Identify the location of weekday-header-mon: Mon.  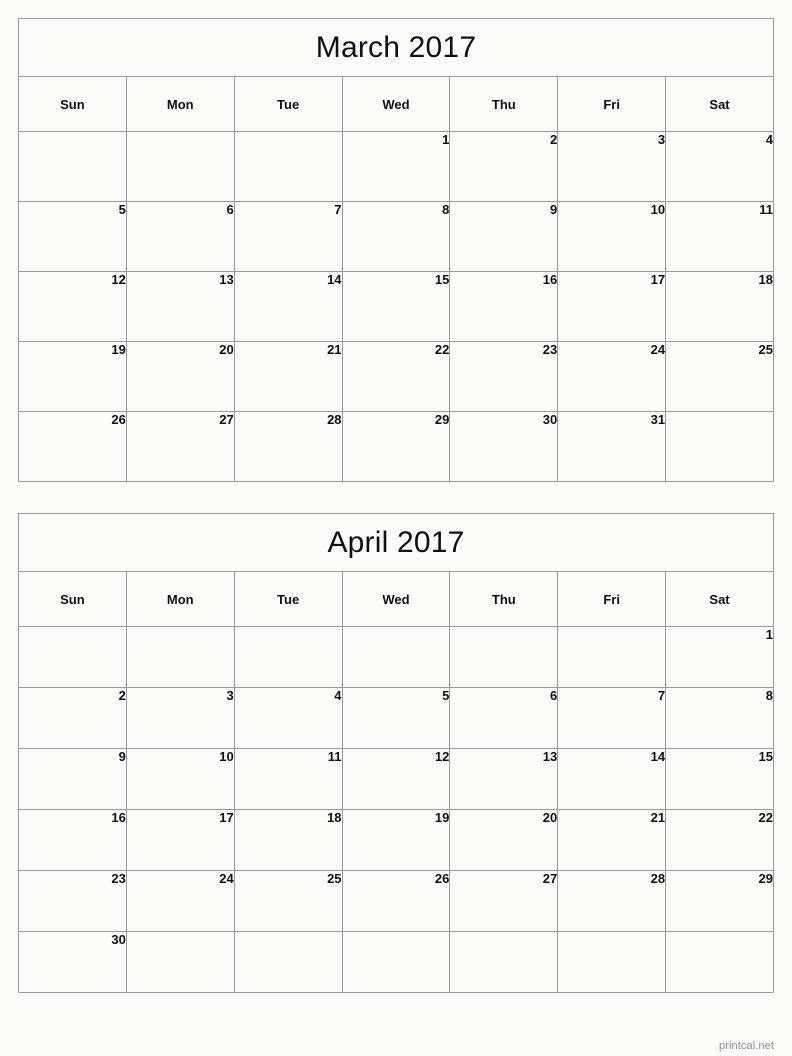
(180, 599).